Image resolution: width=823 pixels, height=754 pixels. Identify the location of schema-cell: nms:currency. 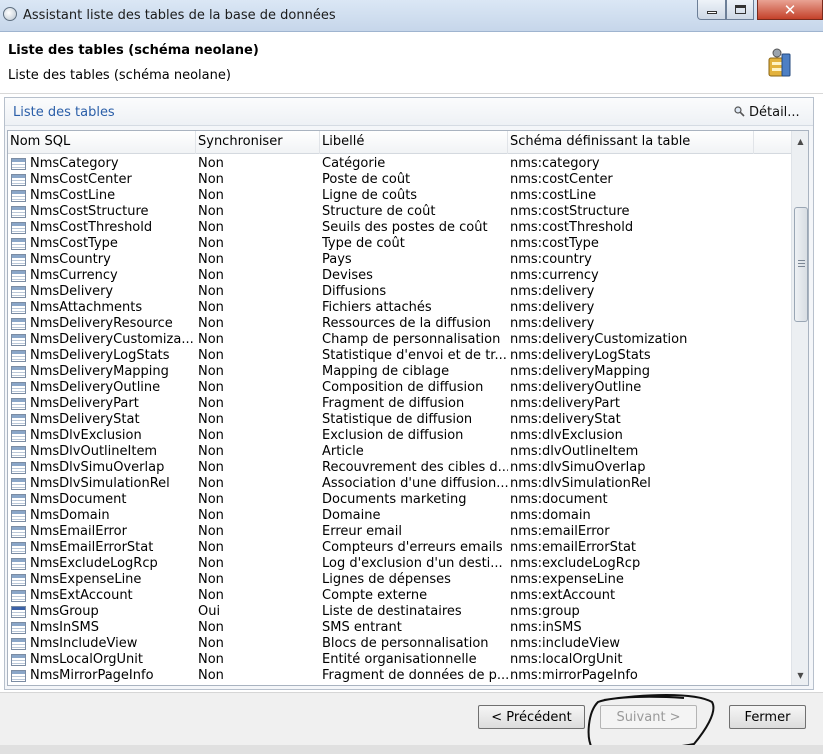
(554, 275).